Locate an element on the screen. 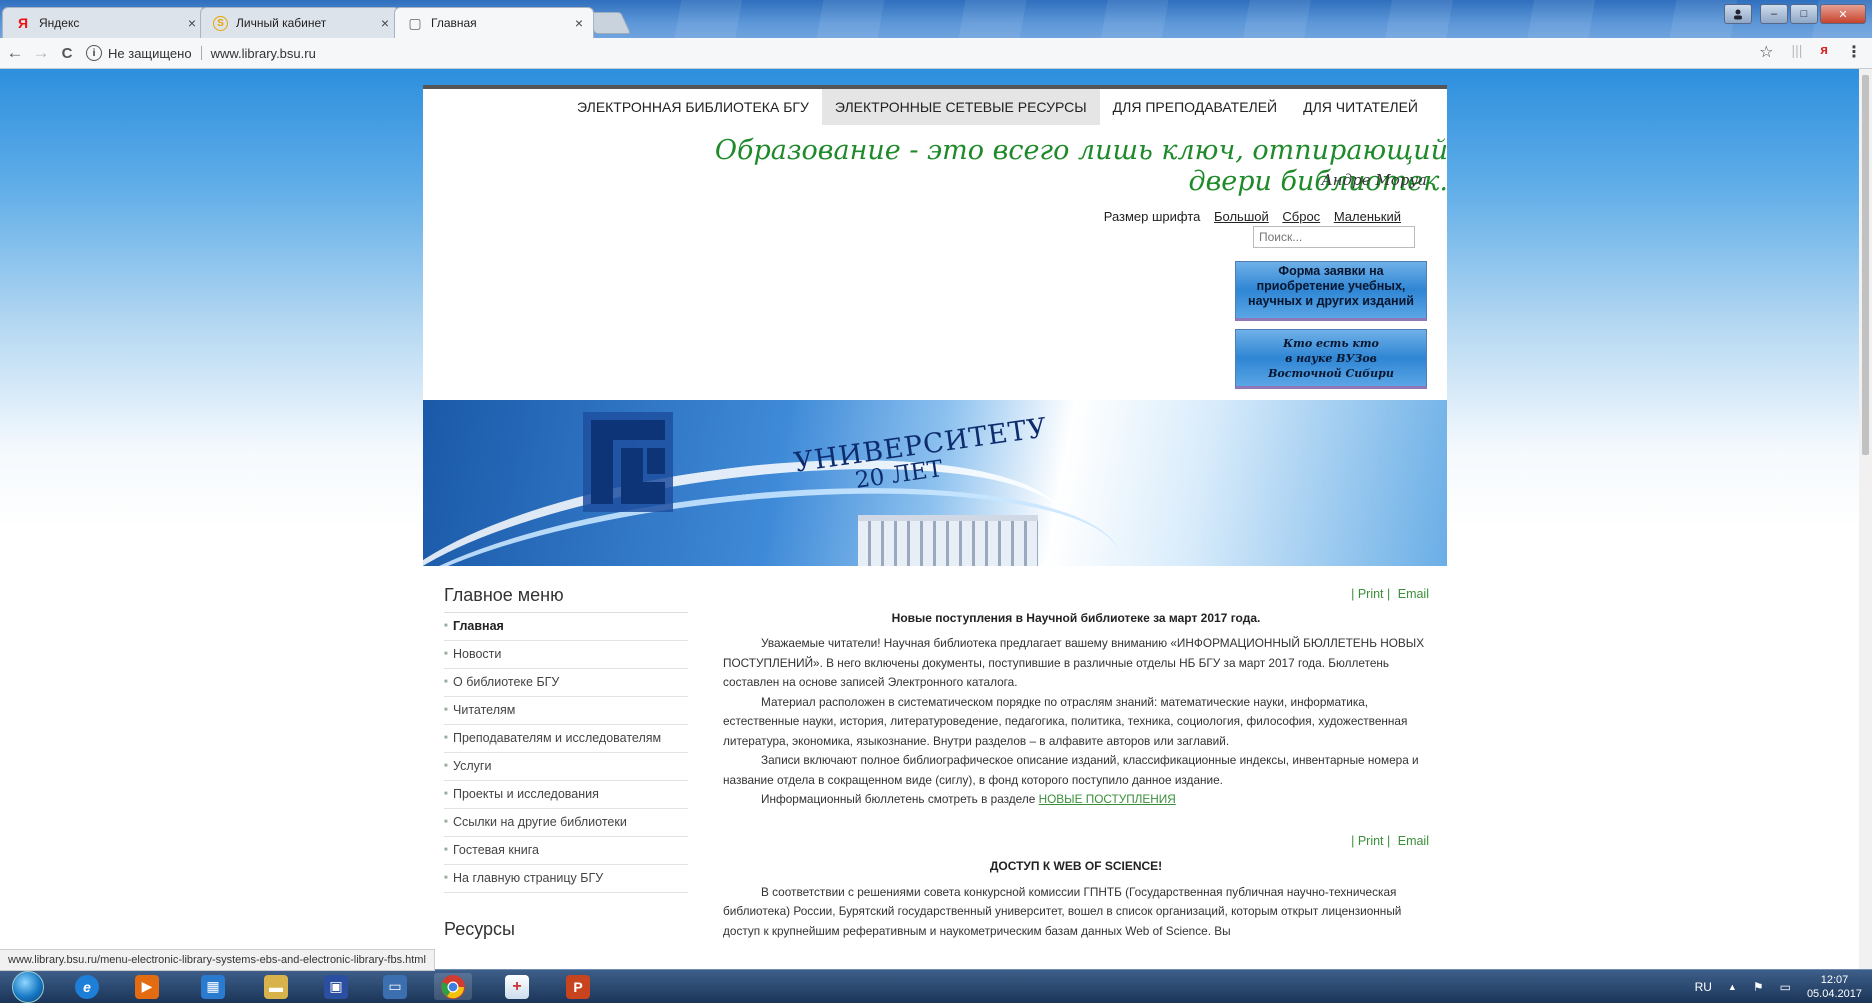 The width and height of the screenshot is (1872, 1003). apps-grid-icon: ▦ is located at coordinates (213, 986).